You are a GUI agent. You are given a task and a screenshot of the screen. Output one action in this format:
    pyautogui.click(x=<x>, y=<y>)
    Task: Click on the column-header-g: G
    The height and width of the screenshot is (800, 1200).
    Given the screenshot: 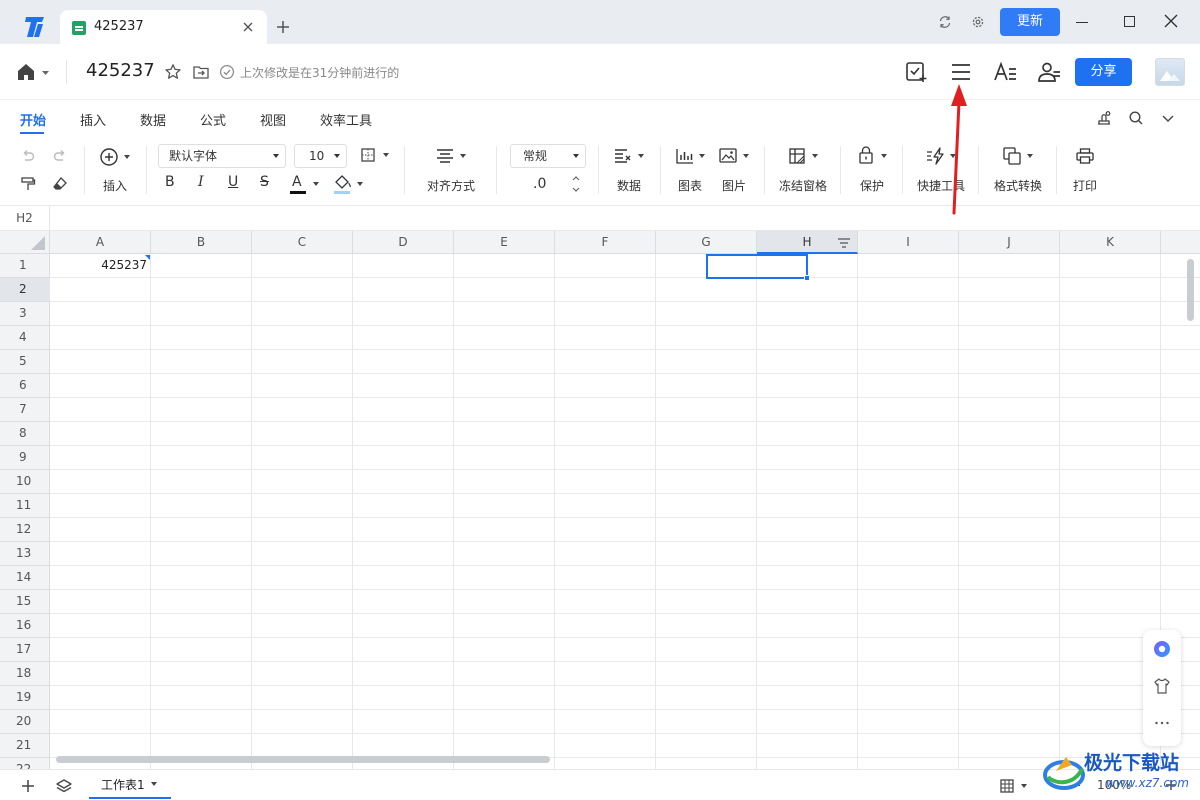 What is the action you would take?
    pyautogui.click(x=706, y=242)
    